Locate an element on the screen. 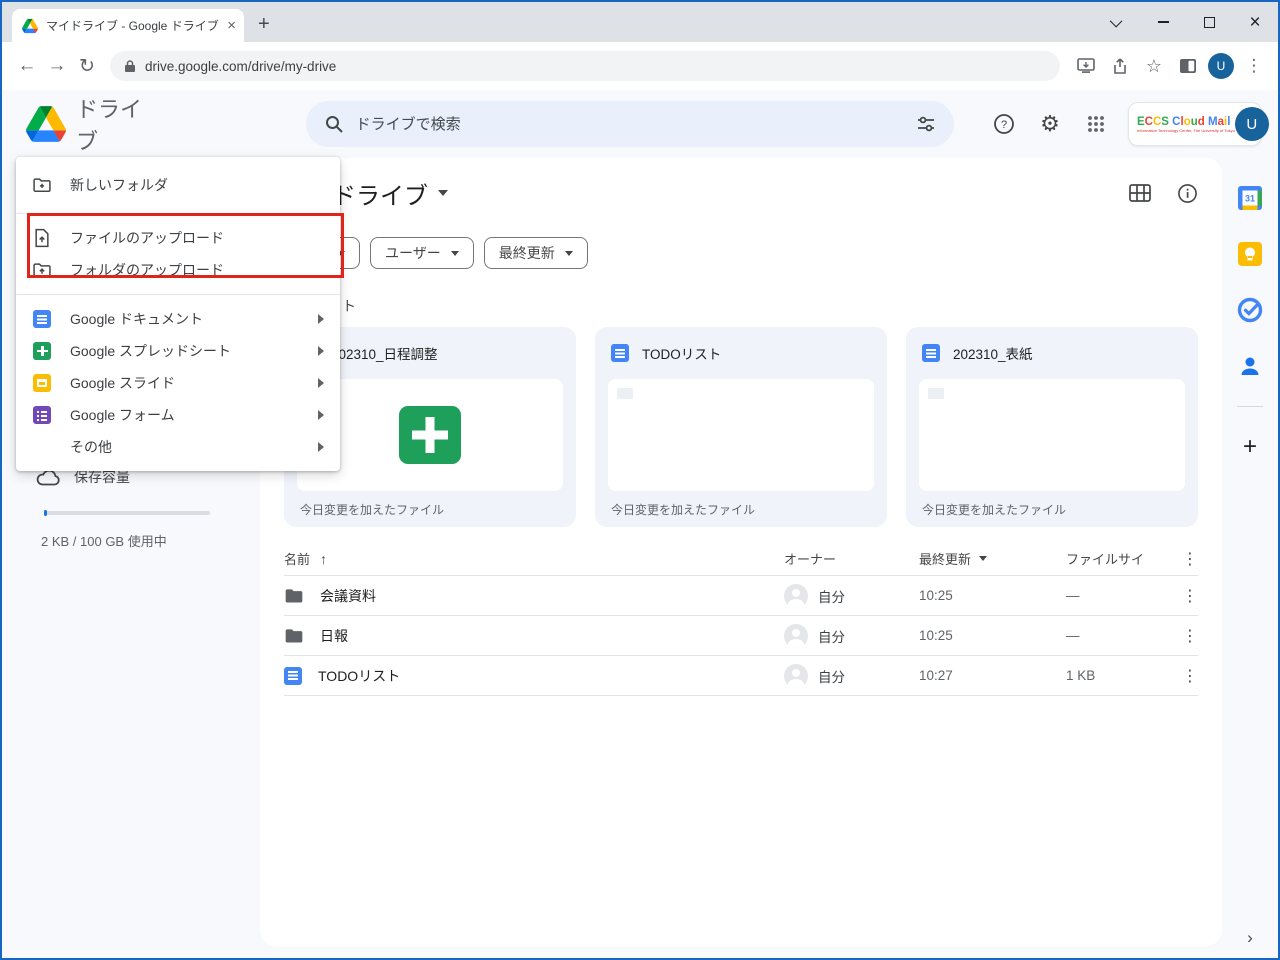 This screenshot has height=960, width=1280. back-button: ← is located at coordinates (27, 66).